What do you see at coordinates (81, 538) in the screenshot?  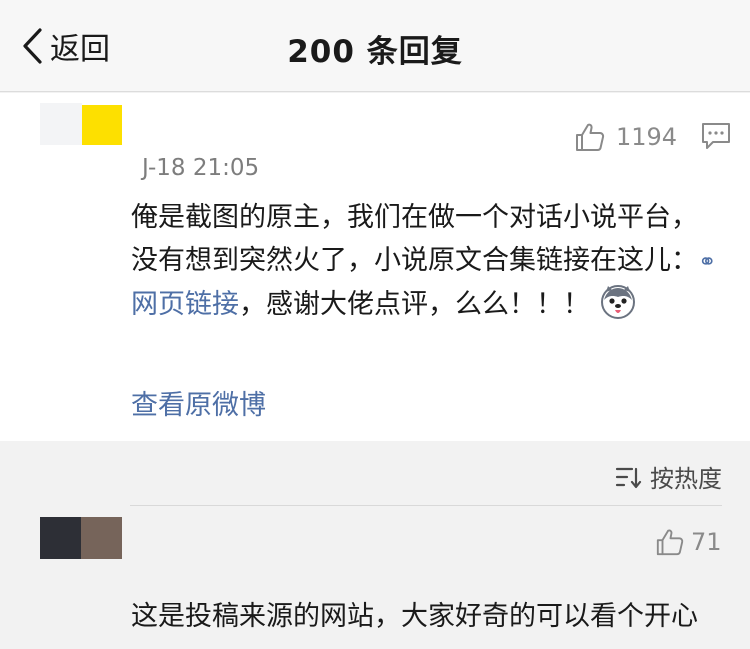 I see `reply-avatar` at bounding box center [81, 538].